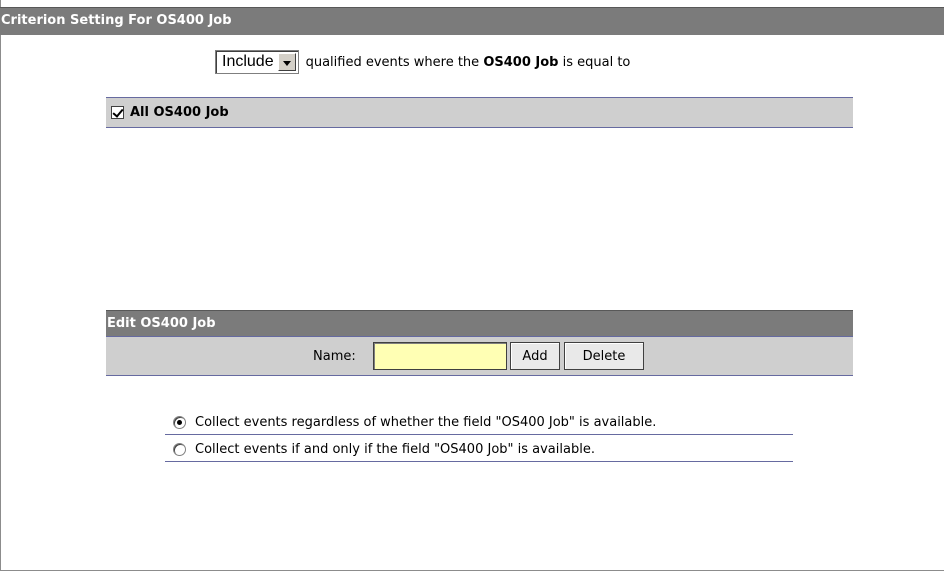 Image resolution: width=944 pixels, height=571 pixels. What do you see at coordinates (286, 62) in the screenshot?
I see `chevron-down-icon` at bounding box center [286, 62].